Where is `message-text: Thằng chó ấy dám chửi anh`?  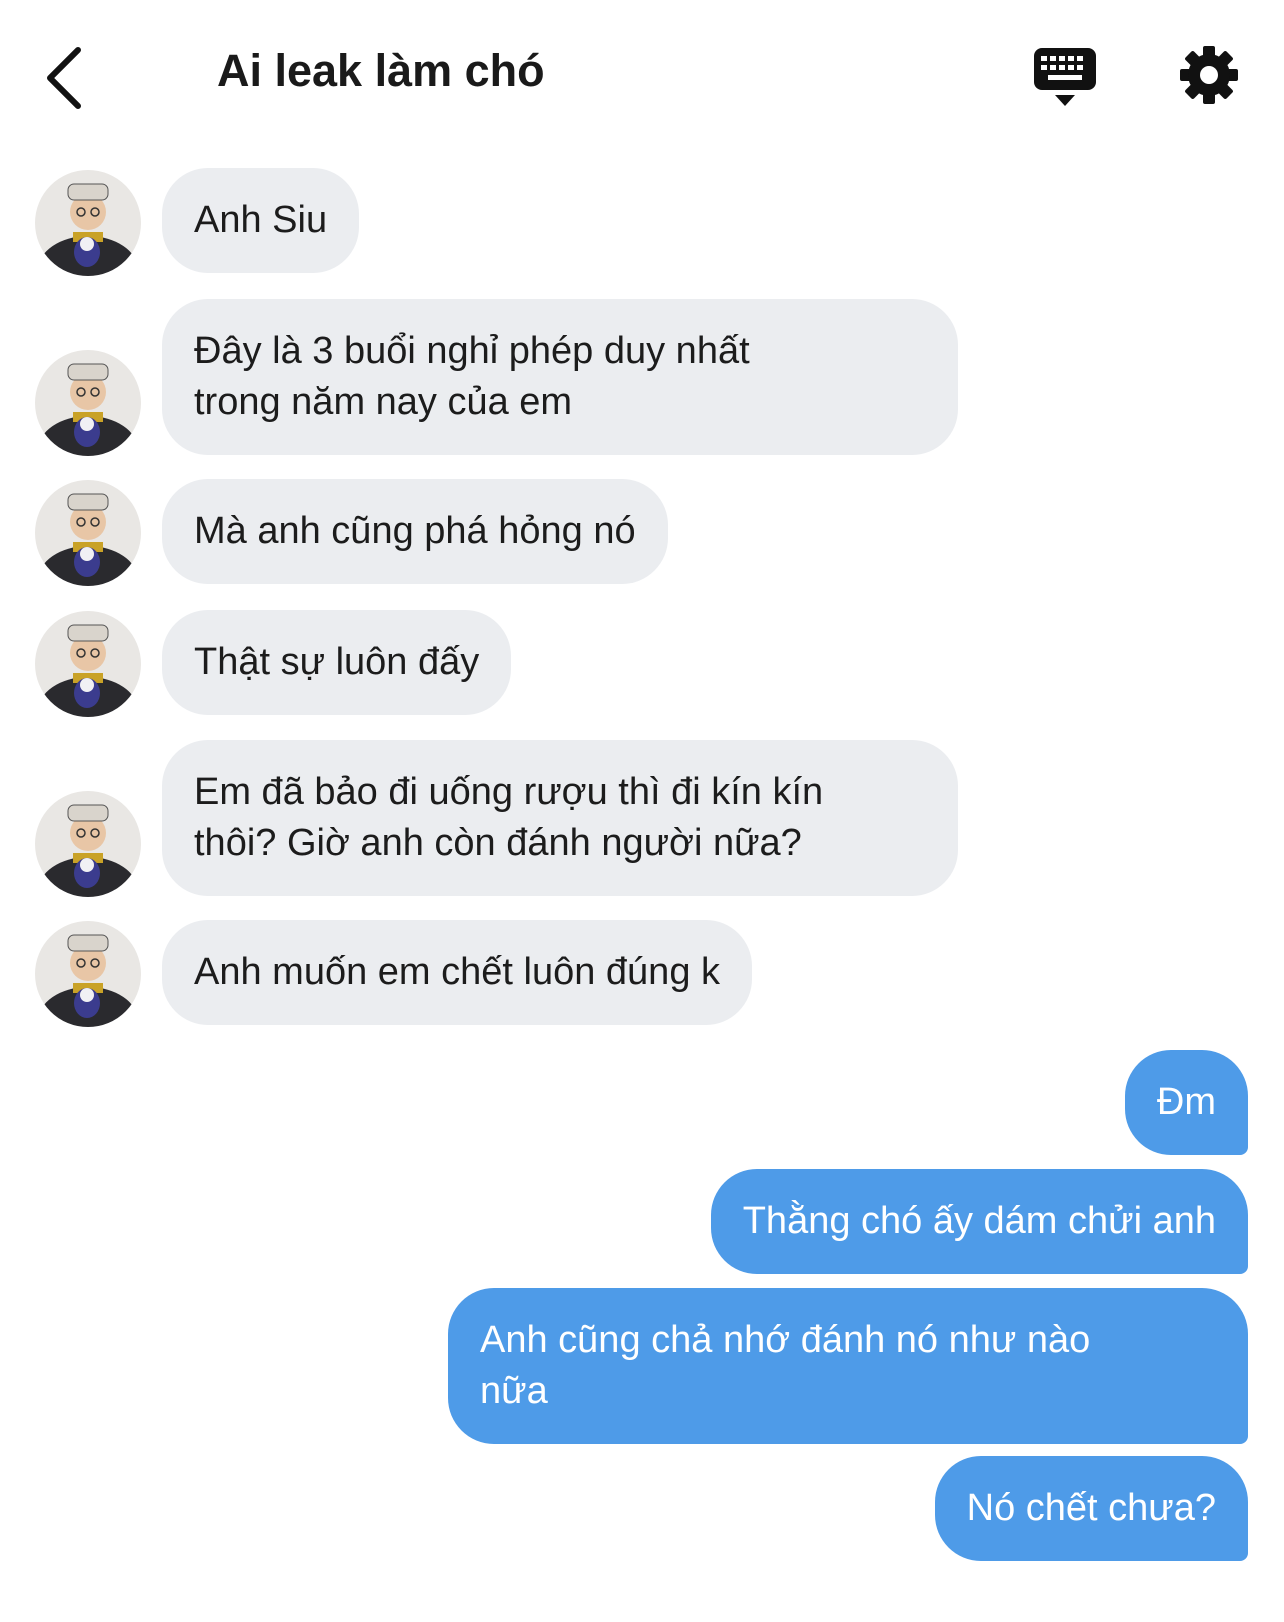
message-text: Thằng chó ấy dám chửi anh is located at coordinates (979, 1221).